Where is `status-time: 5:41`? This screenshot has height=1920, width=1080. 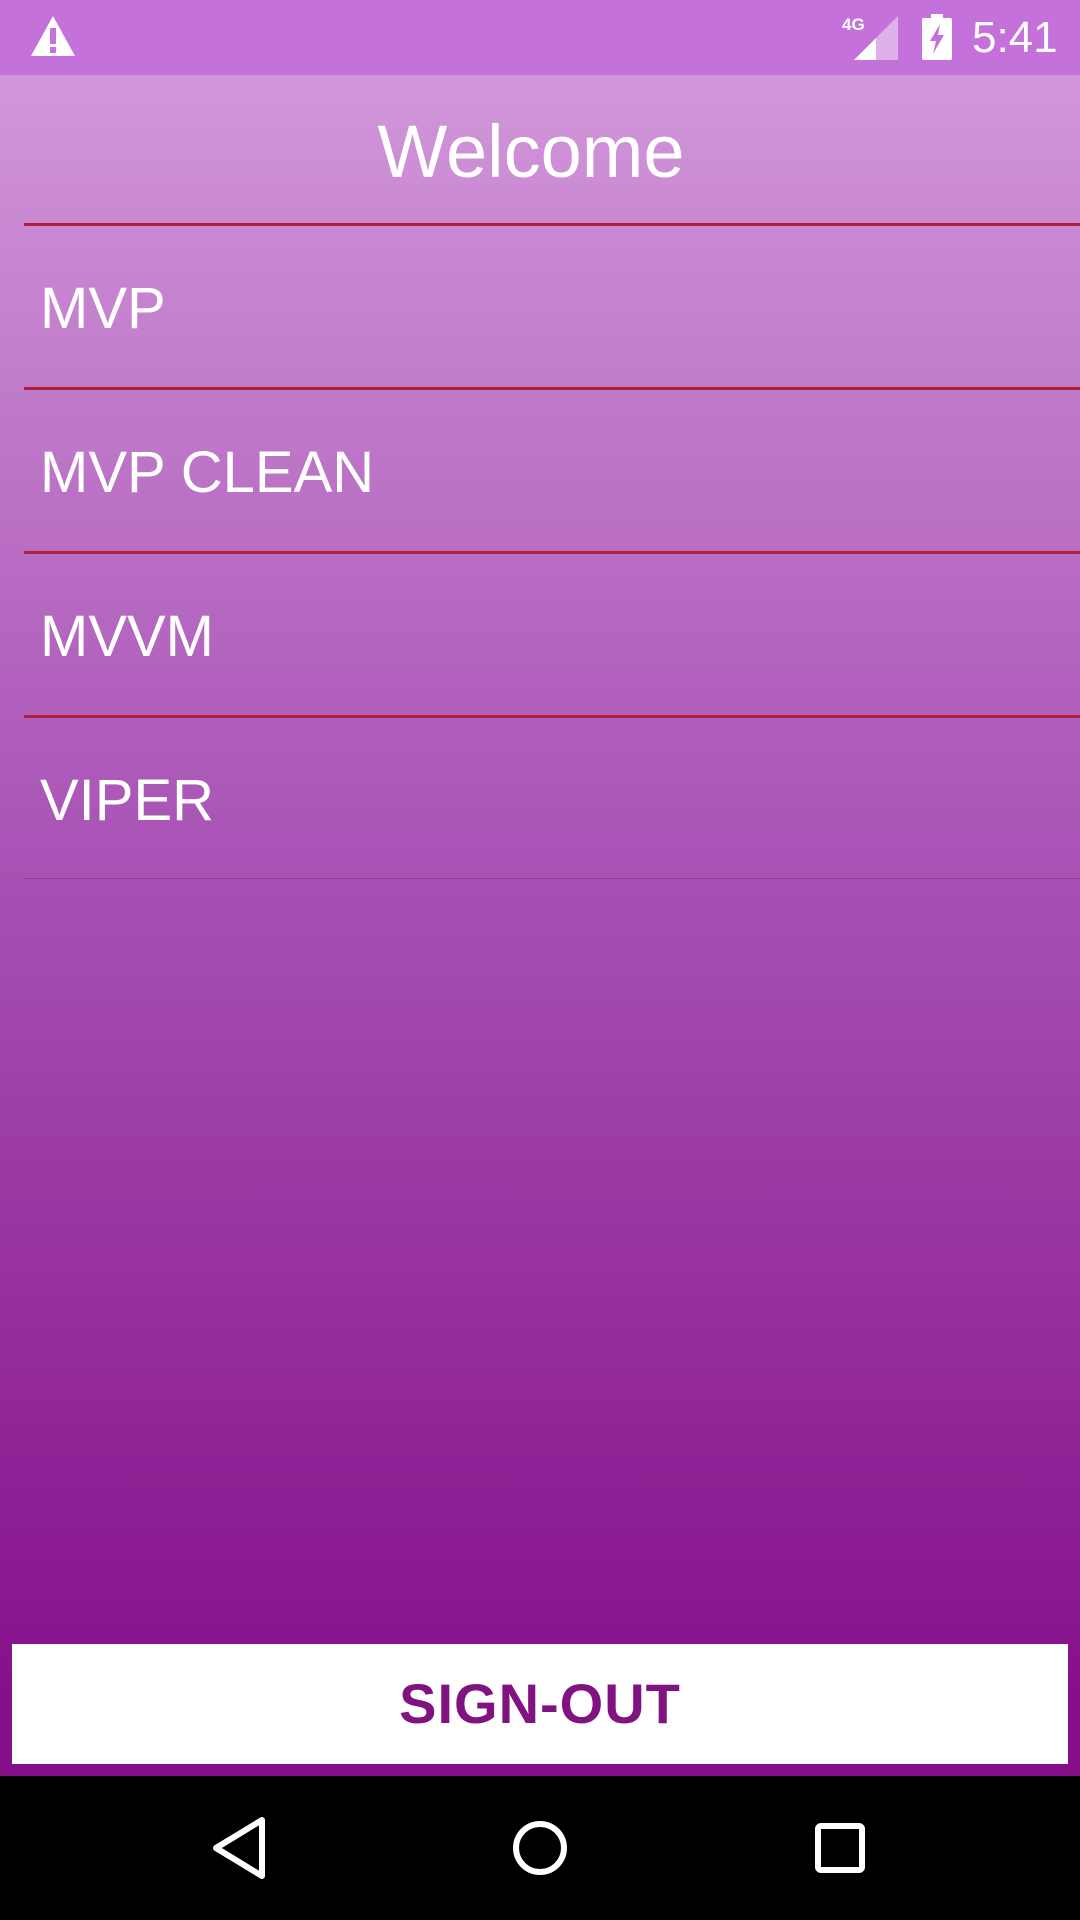 status-time: 5:41 is located at coordinates (1015, 37).